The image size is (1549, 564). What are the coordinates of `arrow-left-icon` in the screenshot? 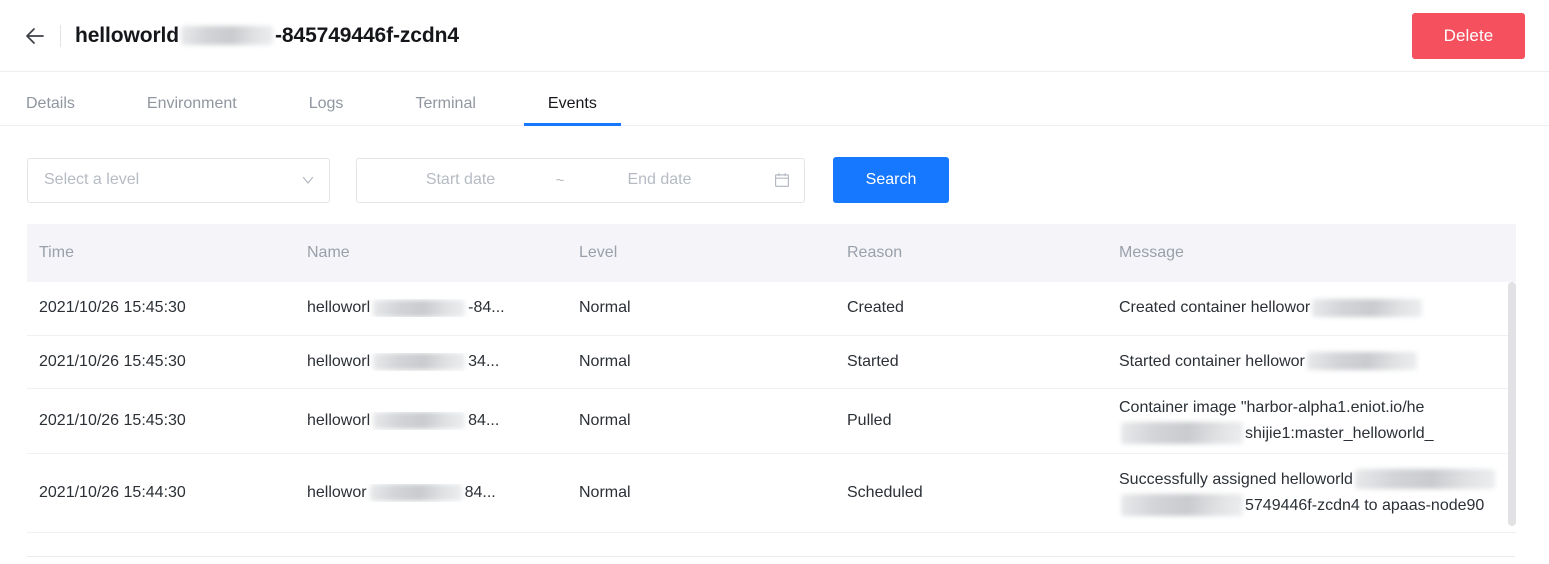 It's located at (35, 36).